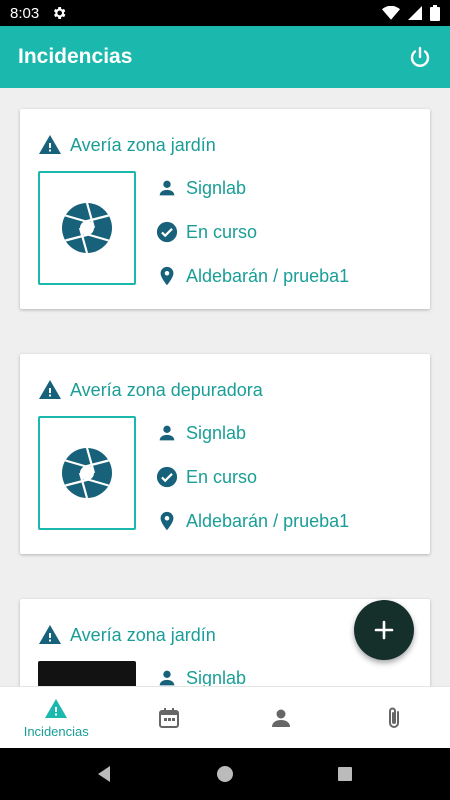 The width and height of the screenshot is (450, 800). I want to click on signal-icon, so click(415, 13).